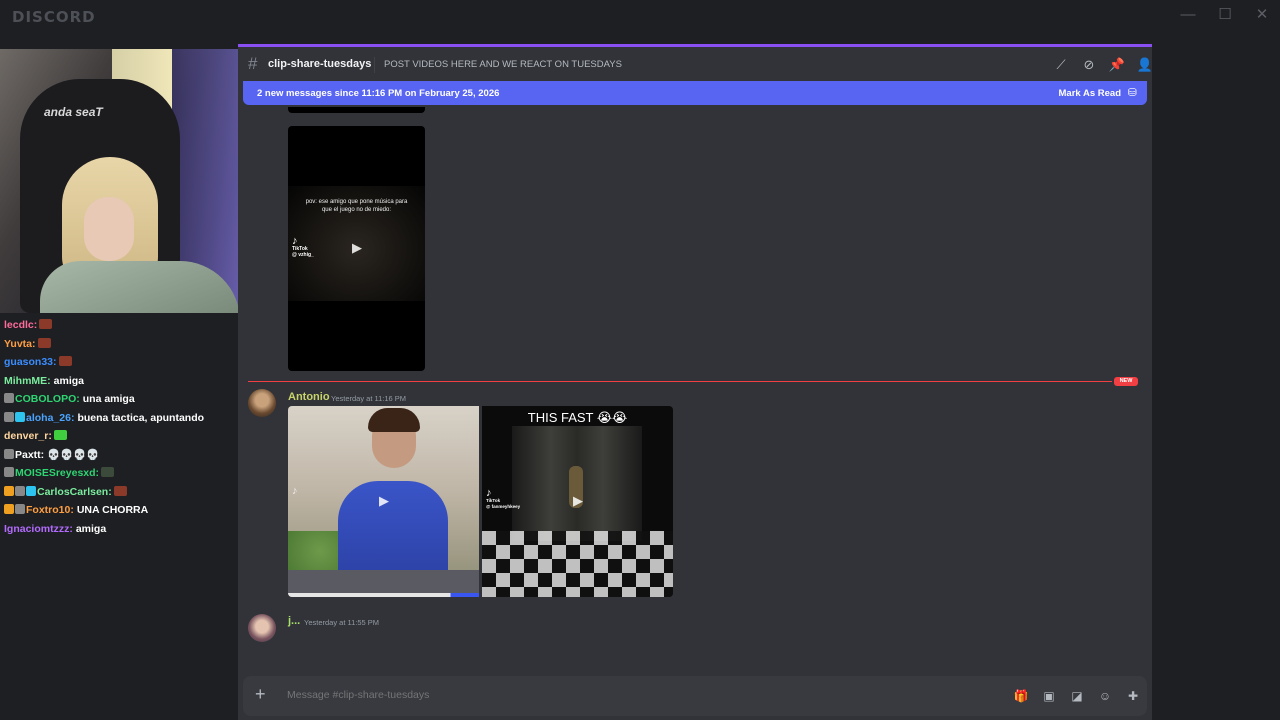  Describe the element at coordinates (74, 492) in the screenshot. I see `chat-username: CarlosCarlsen:` at that location.